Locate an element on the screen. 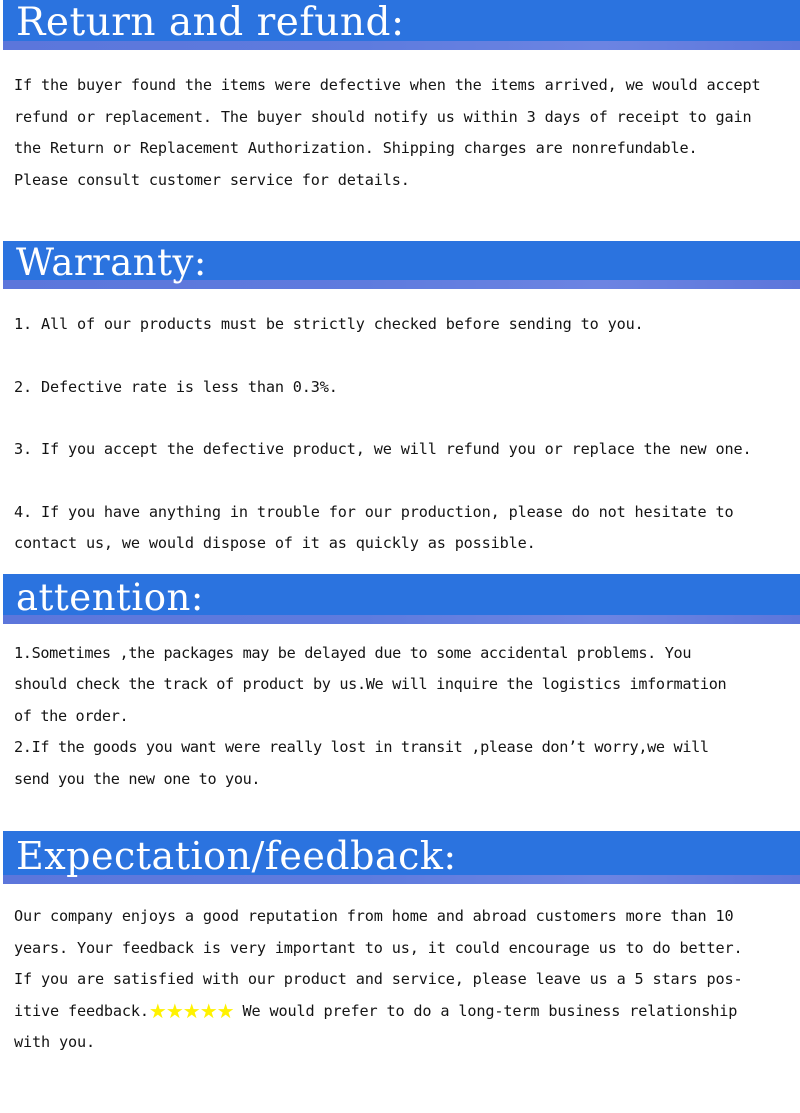  section-banner-return-and-refund: Return and refund: is located at coordinates (401, 25).